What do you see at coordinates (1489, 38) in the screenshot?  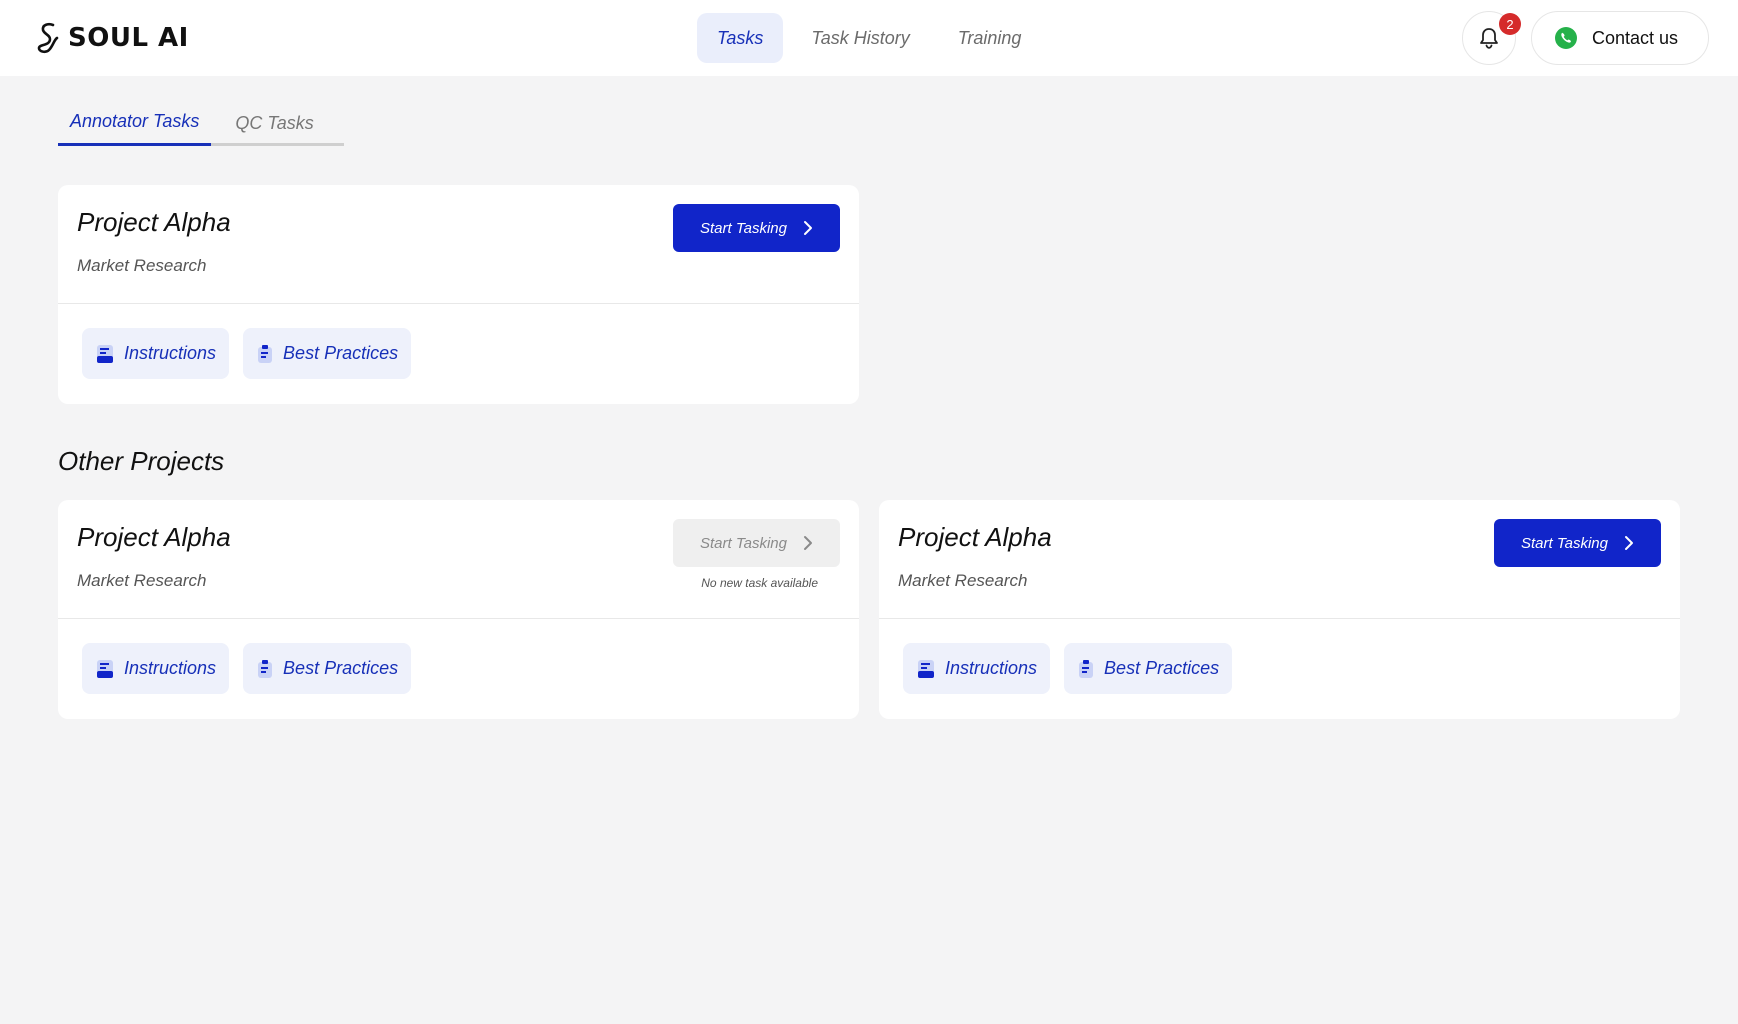 I see `bell-icon` at bounding box center [1489, 38].